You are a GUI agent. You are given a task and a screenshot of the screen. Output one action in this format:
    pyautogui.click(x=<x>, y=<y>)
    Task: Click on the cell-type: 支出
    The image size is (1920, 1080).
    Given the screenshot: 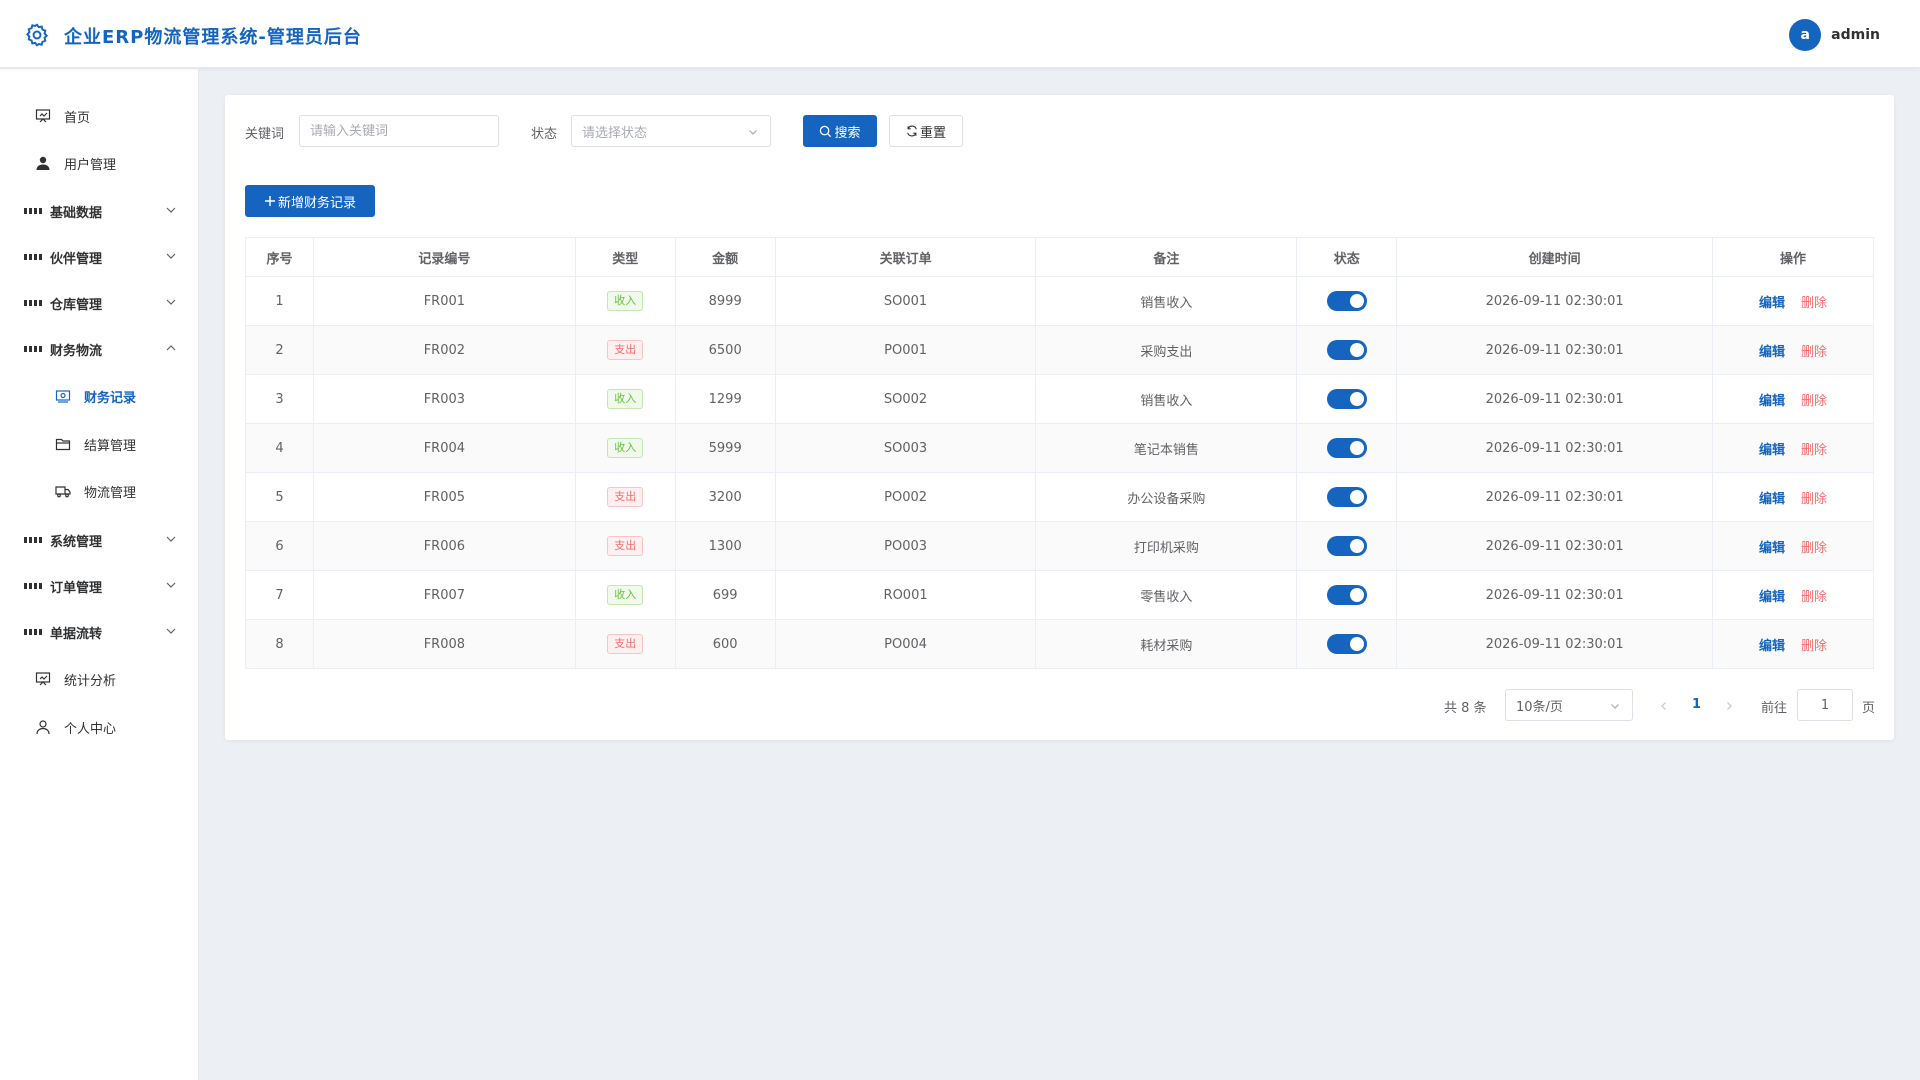 What is the action you would take?
    pyautogui.click(x=625, y=350)
    